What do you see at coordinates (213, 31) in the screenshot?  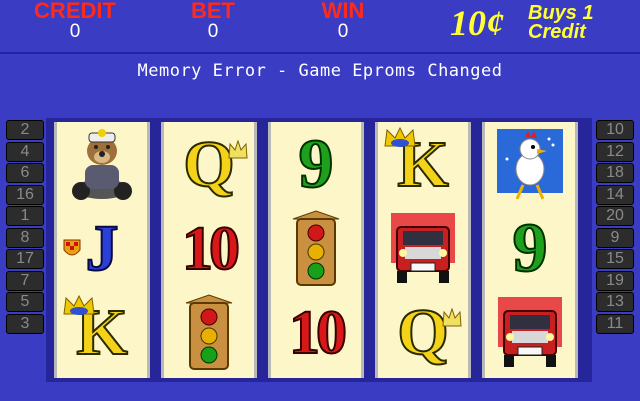 I see `bet-value: 0` at bounding box center [213, 31].